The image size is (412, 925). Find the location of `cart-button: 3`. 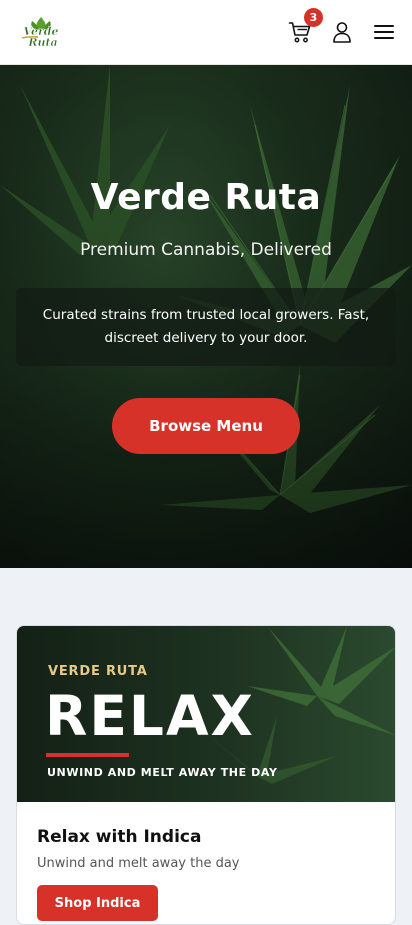

cart-button: 3 is located at coordinates (305, 26).